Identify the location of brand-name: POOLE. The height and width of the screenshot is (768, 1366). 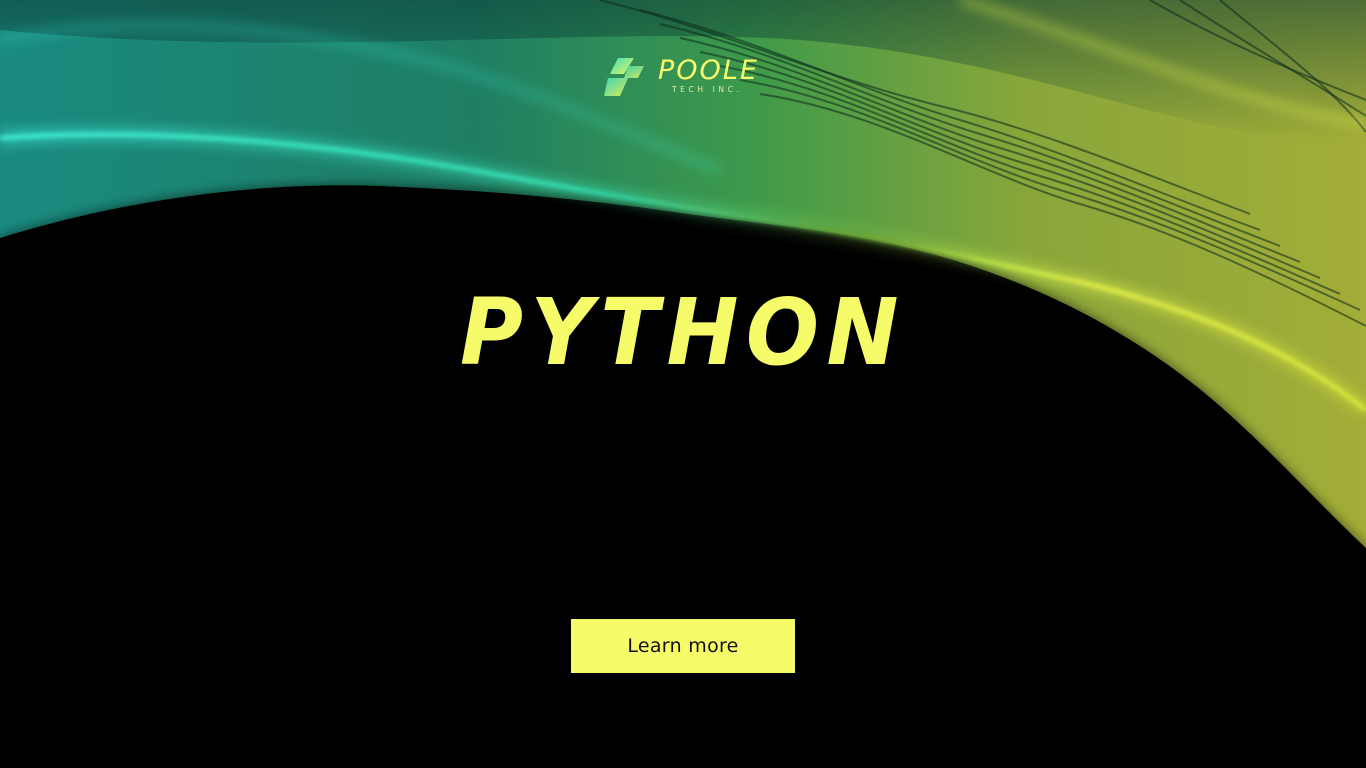
(708, 70).